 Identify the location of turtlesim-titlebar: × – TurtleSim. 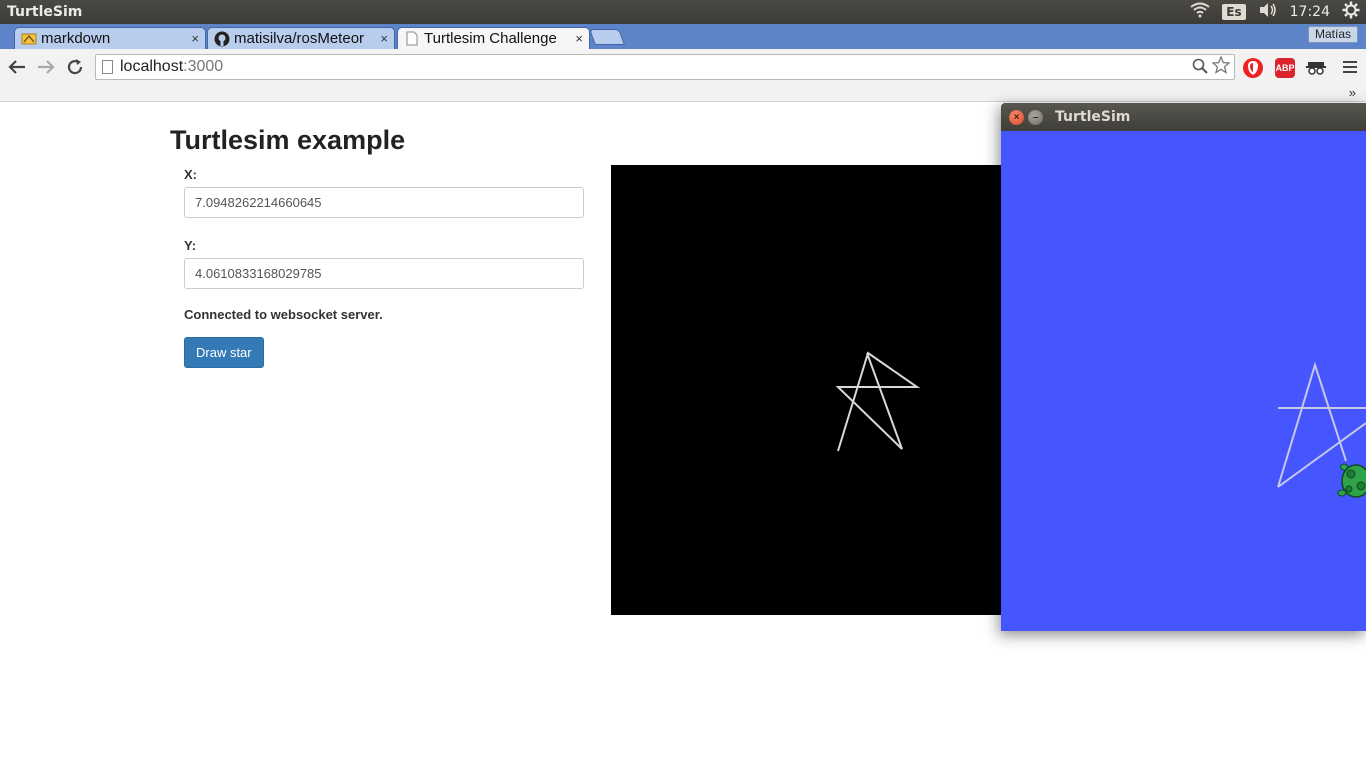
(1183, 117).